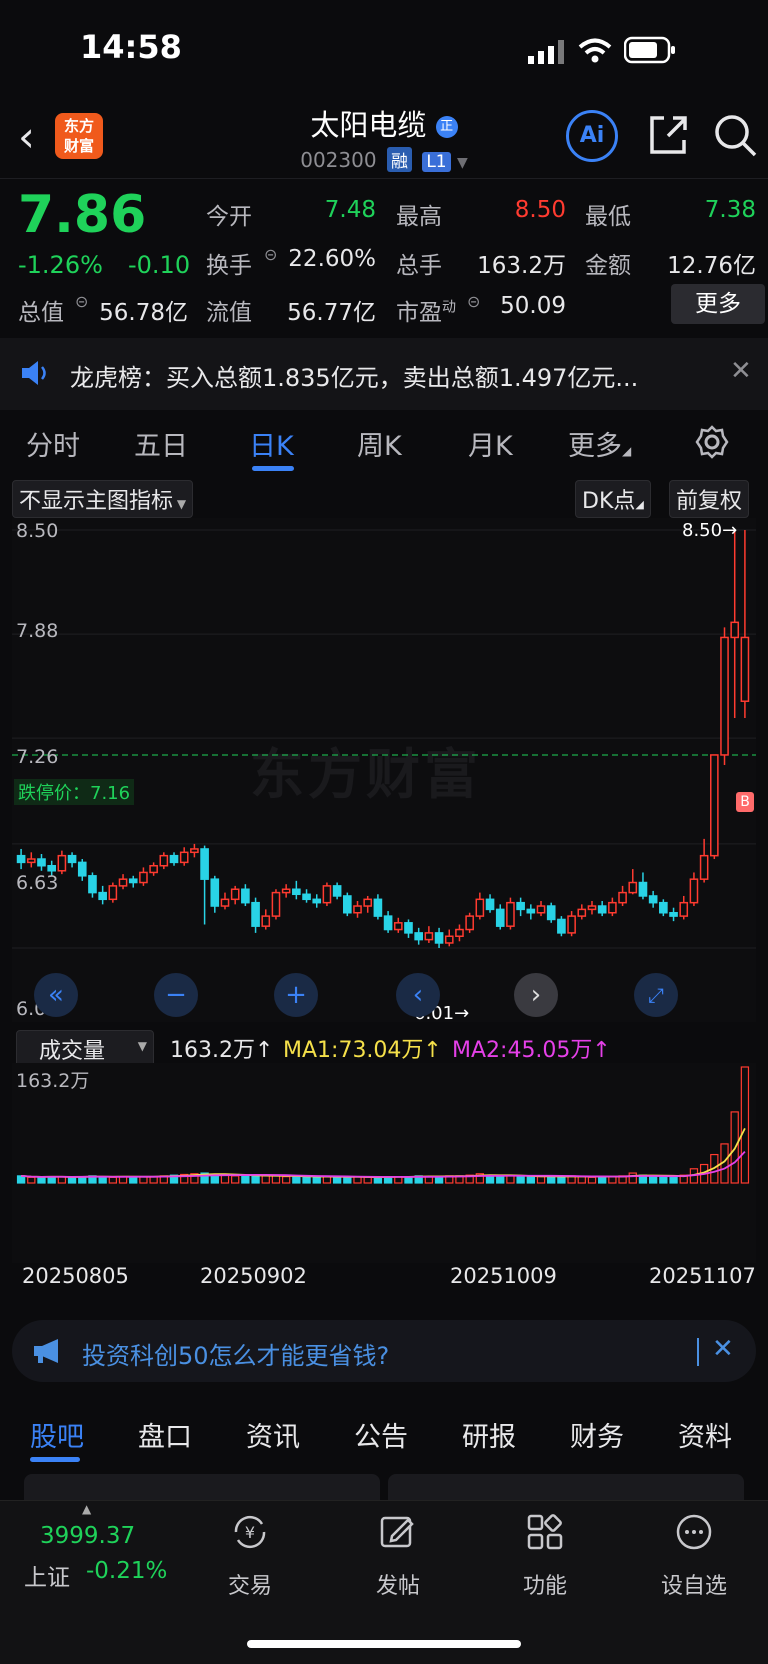  I want to click on date-label: 20251009, so click(503, 1276).